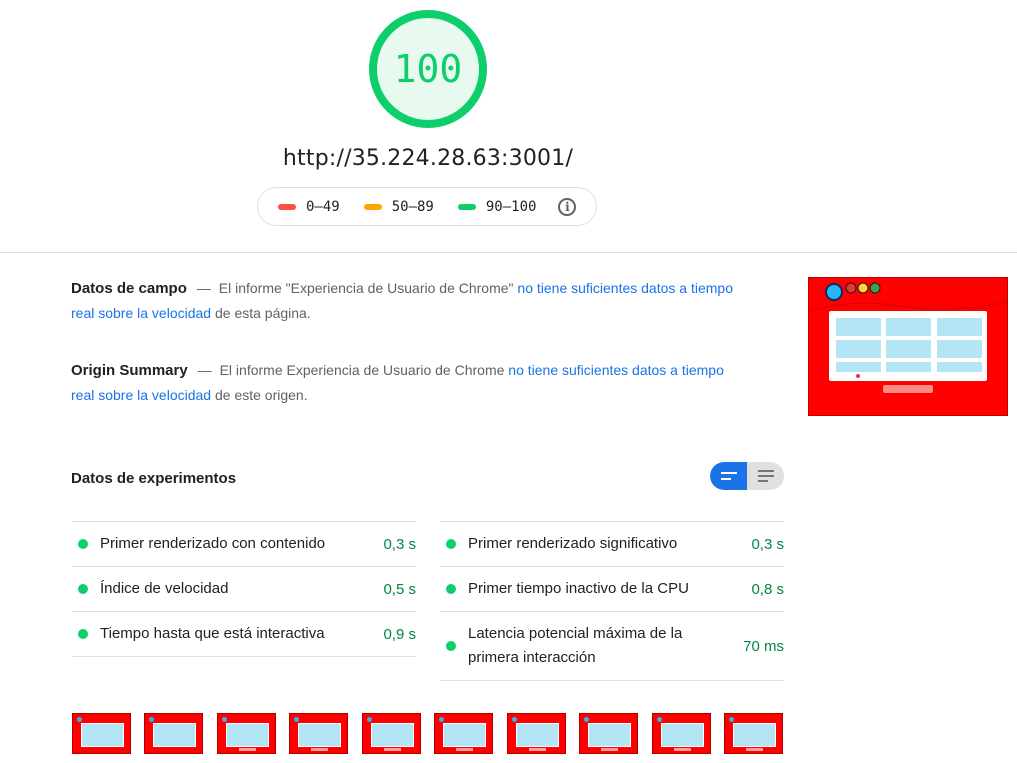 Image resolution: width=1017 pixels, height=763 pixels. Describe the element at coordinates (212, 633) in the screenshot. I see `metric-label: Tiempo hasta que está interactiva` at that location.